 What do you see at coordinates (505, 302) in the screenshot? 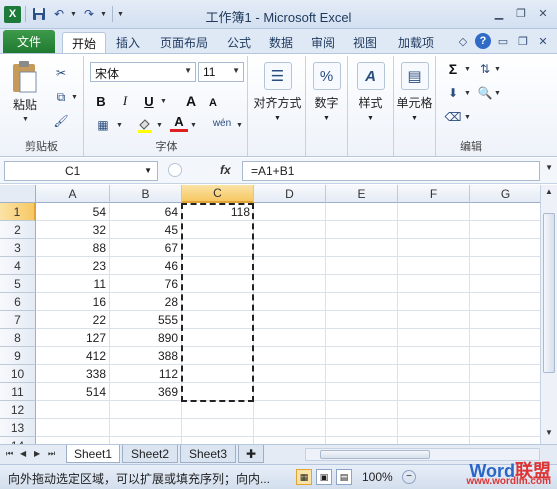
I see `cell-g6` at bounding box center [505, 302].